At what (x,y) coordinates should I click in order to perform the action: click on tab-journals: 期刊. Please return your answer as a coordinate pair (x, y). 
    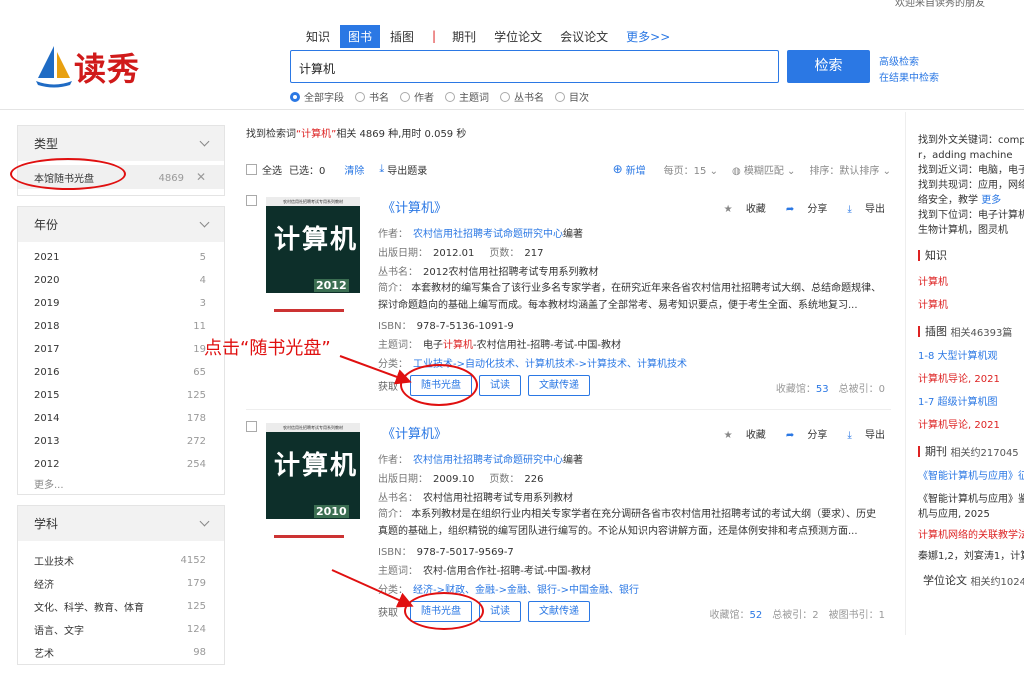
    Looking at the image, I should click on (464, 36).